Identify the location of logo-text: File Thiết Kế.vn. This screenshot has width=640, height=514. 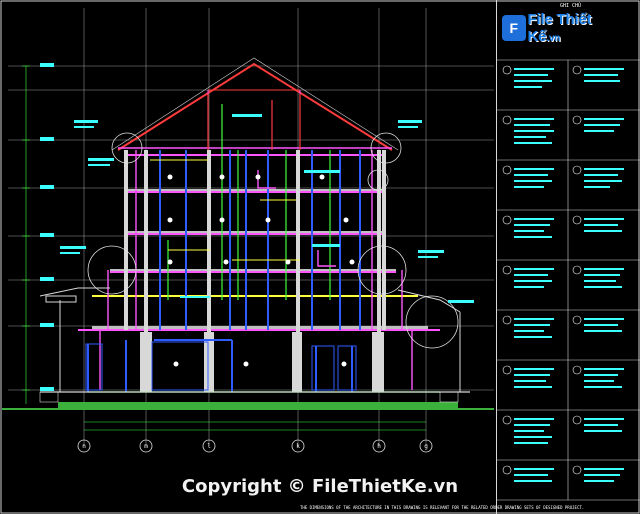
(570, 28).